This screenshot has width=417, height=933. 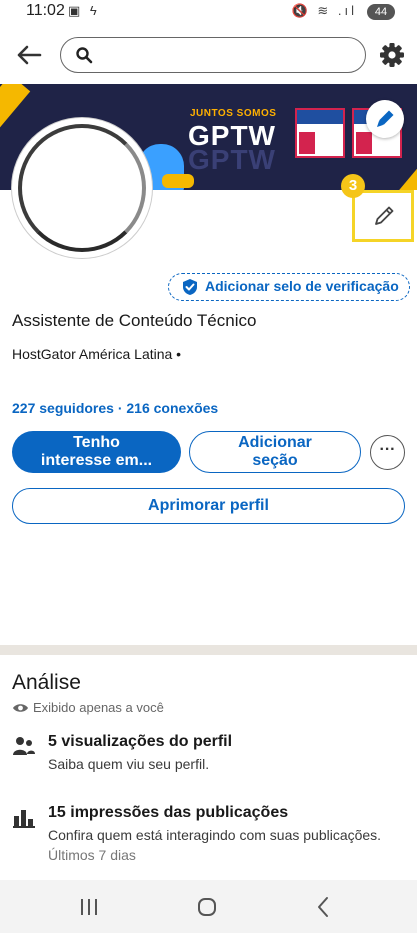 I want to click on search-bar, so click(x=213, y=55).